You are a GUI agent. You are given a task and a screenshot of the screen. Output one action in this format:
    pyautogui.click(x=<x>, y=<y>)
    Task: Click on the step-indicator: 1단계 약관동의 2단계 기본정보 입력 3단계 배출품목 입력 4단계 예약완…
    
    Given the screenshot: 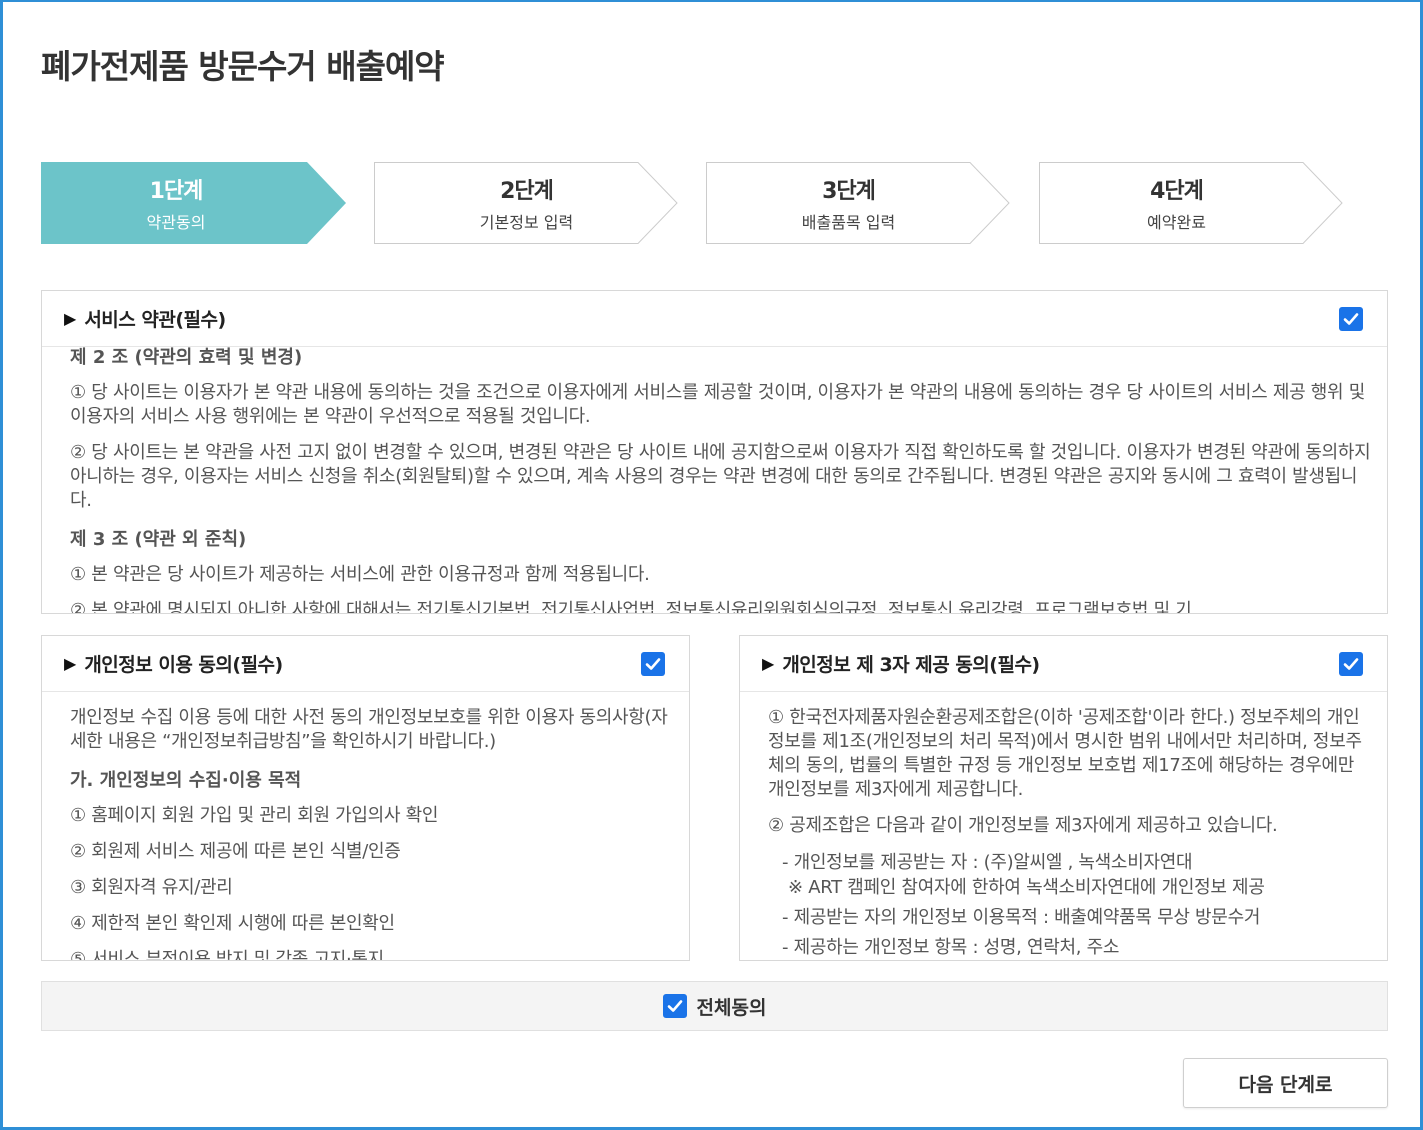 What is the action you would take?
    pyautogui.click(x=696, y=203)
    